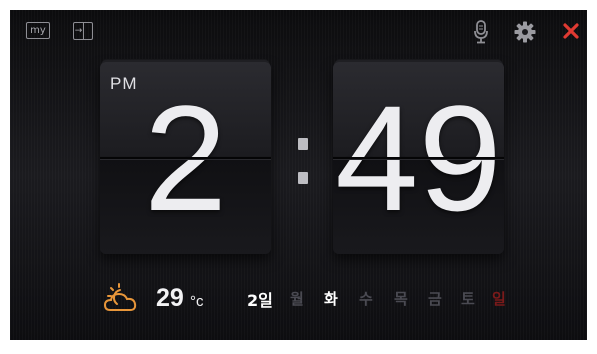  Describe the element at coordinates (298, 32) in the screenshot. I see `top-toolbar: my →` at that location.